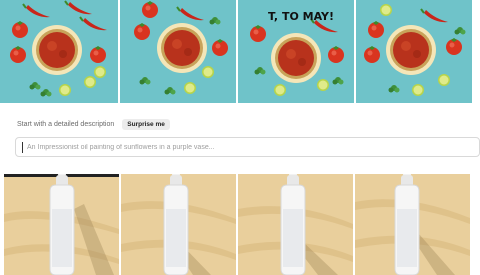 Image resolution: width=480 pixels, height=275 pixels. Describe the element at coordinates (301, 16) in the screenshot. I see `tile-overlay-text: T, TO MAY!` at that location.